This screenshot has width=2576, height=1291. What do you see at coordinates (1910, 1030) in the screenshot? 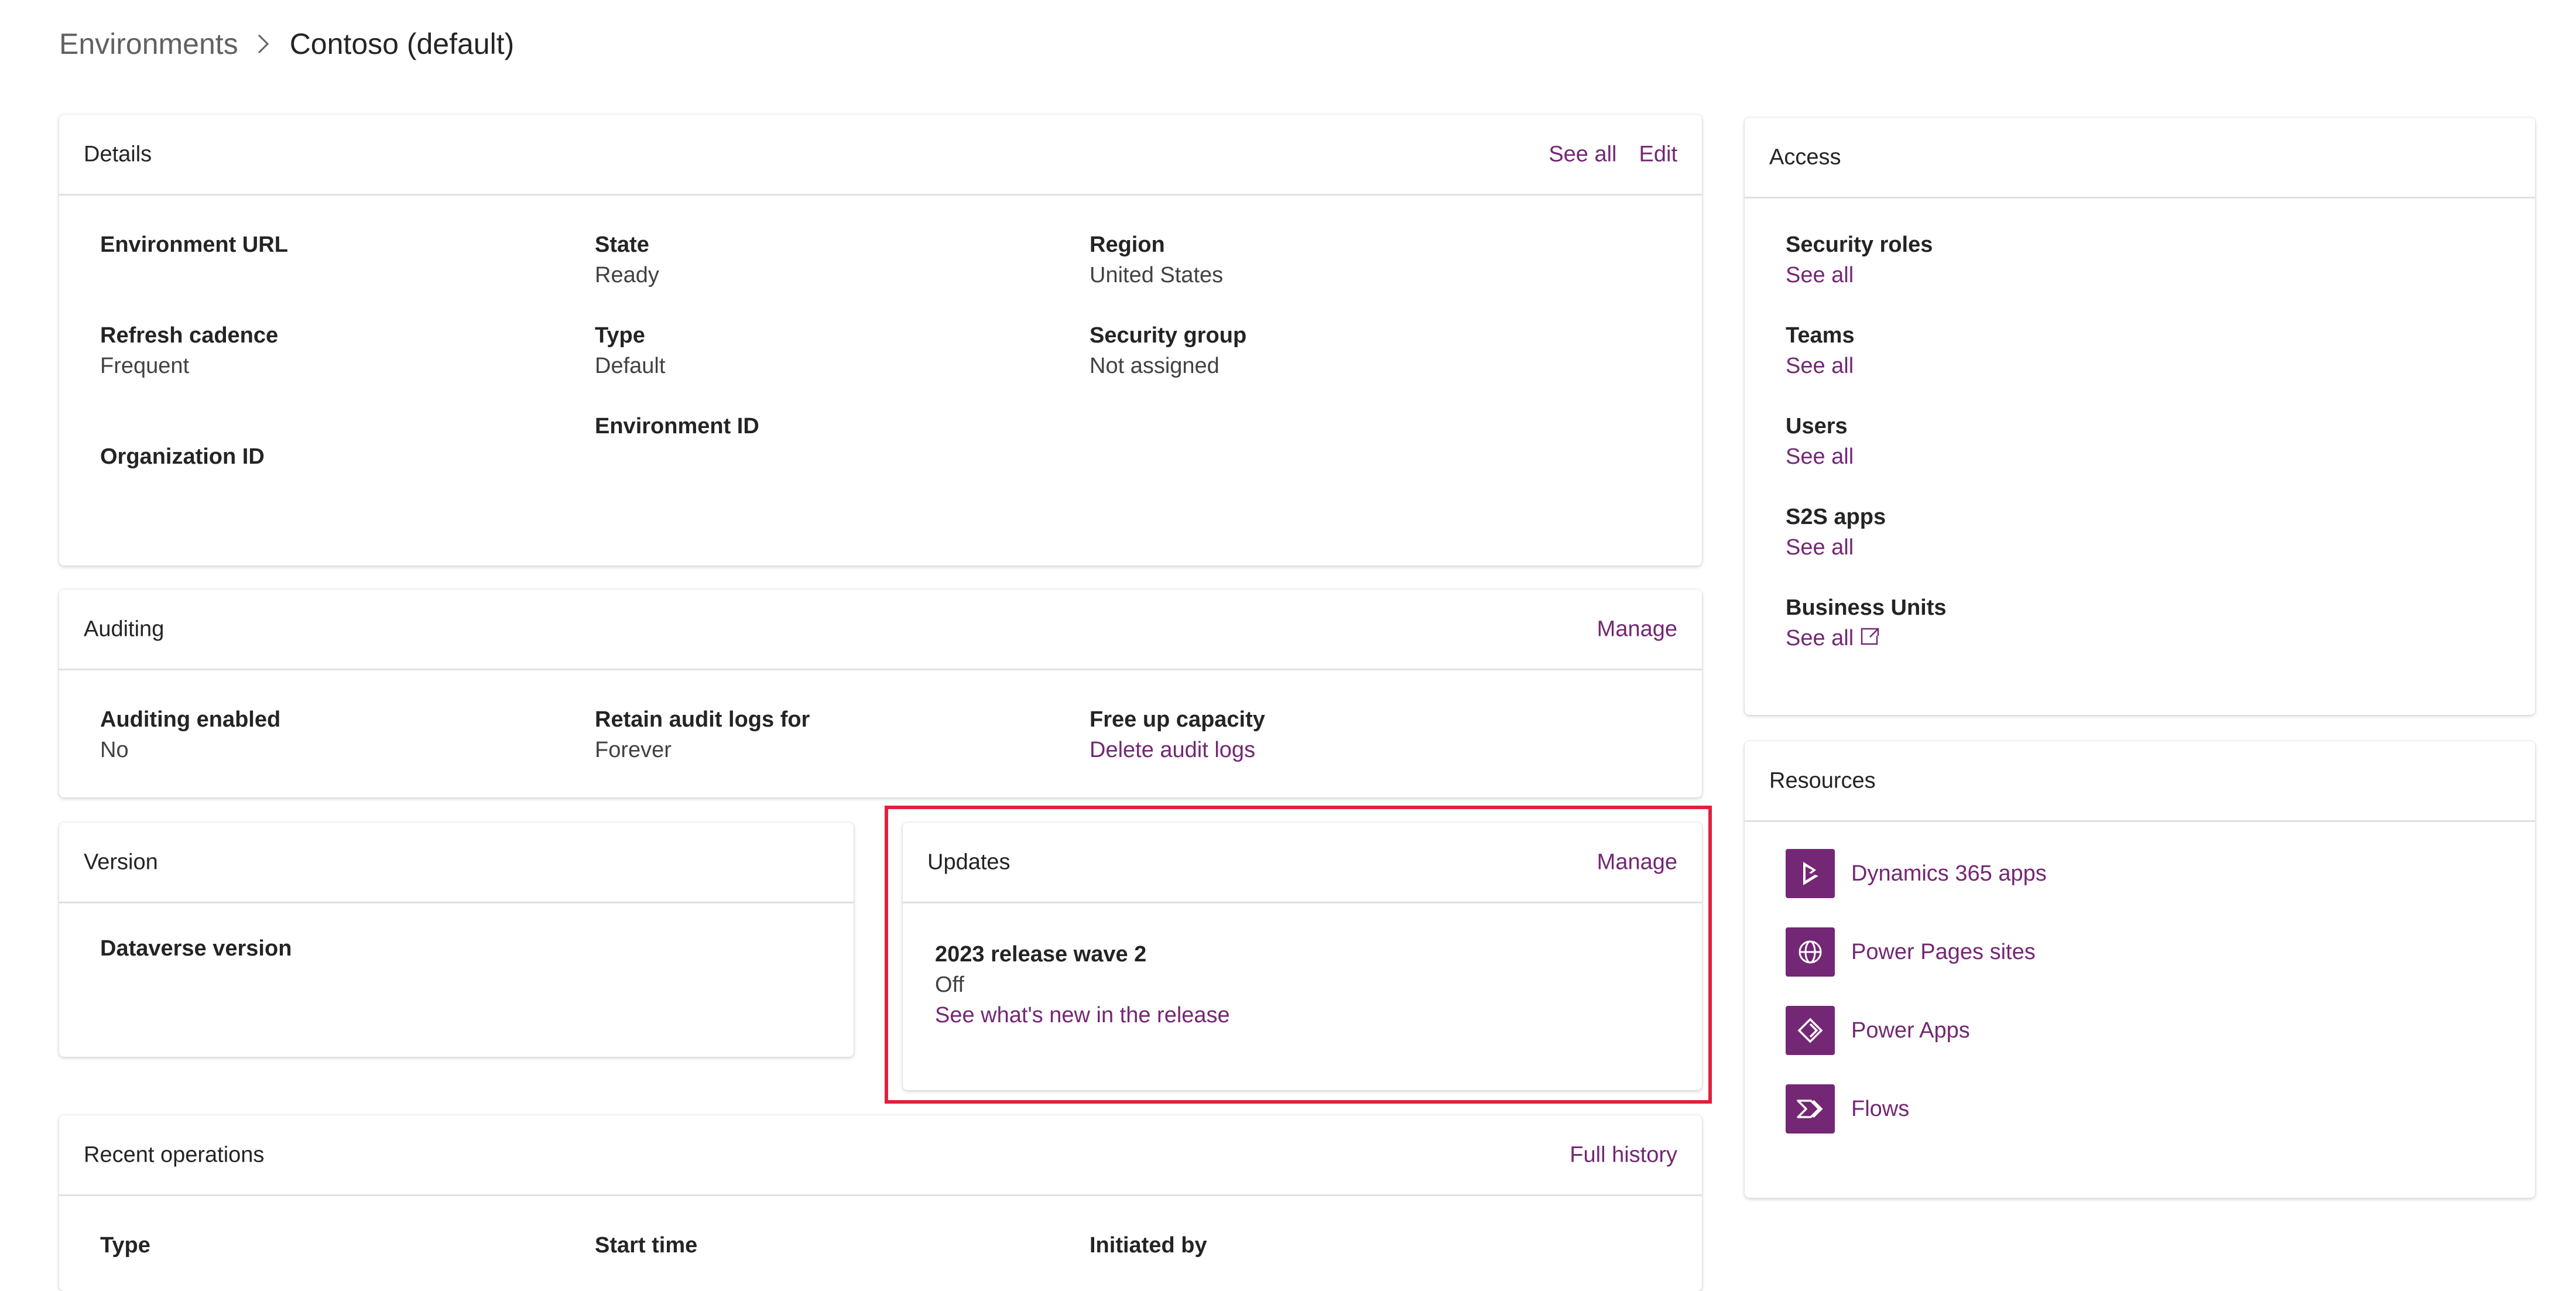
I see `resource-label: Power Apps` at bounding box center [1910, 1030].